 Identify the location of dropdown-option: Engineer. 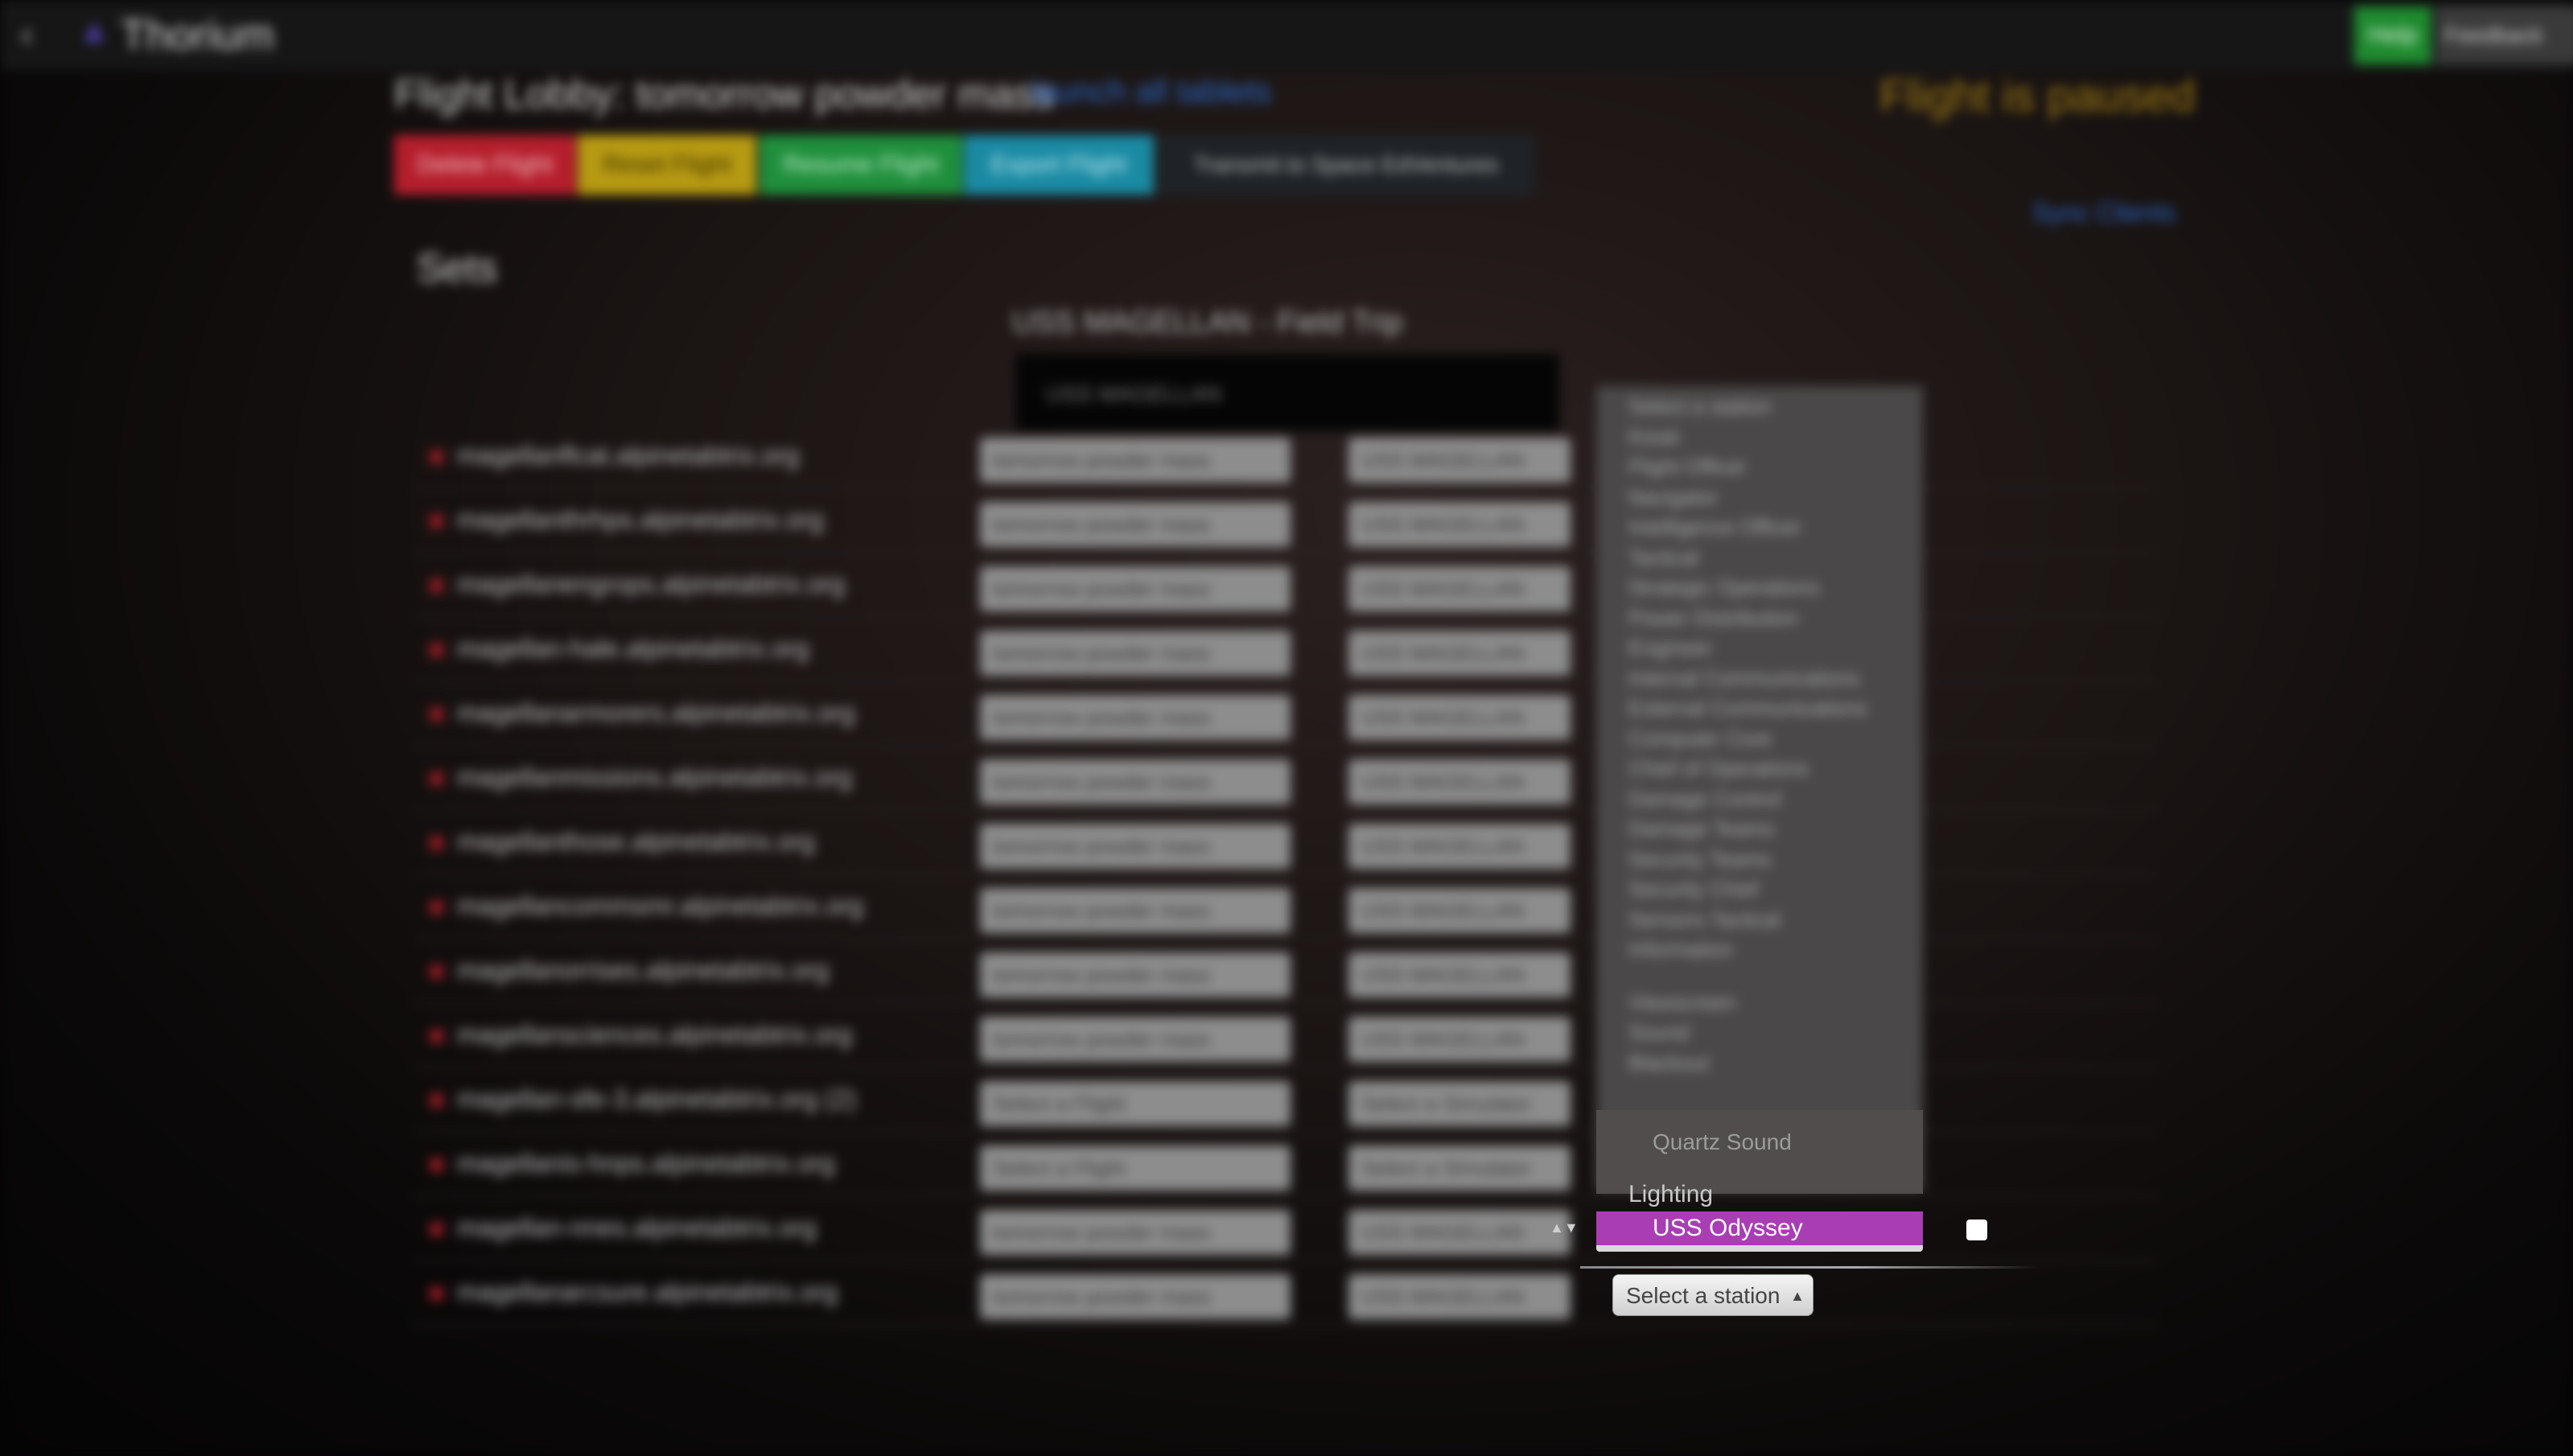
(1670, 647).